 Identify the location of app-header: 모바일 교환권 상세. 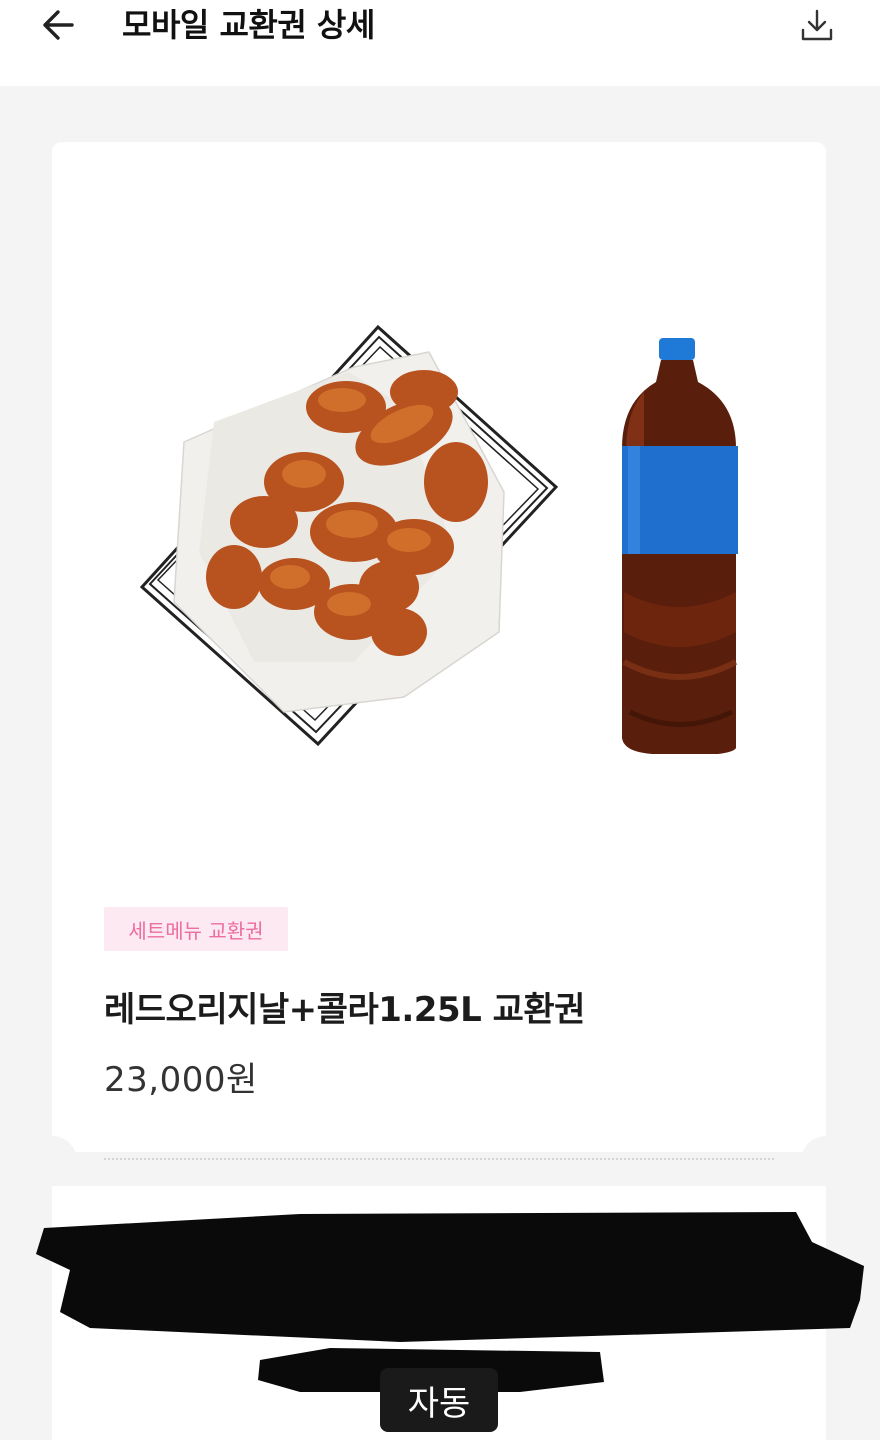
(440, 43).